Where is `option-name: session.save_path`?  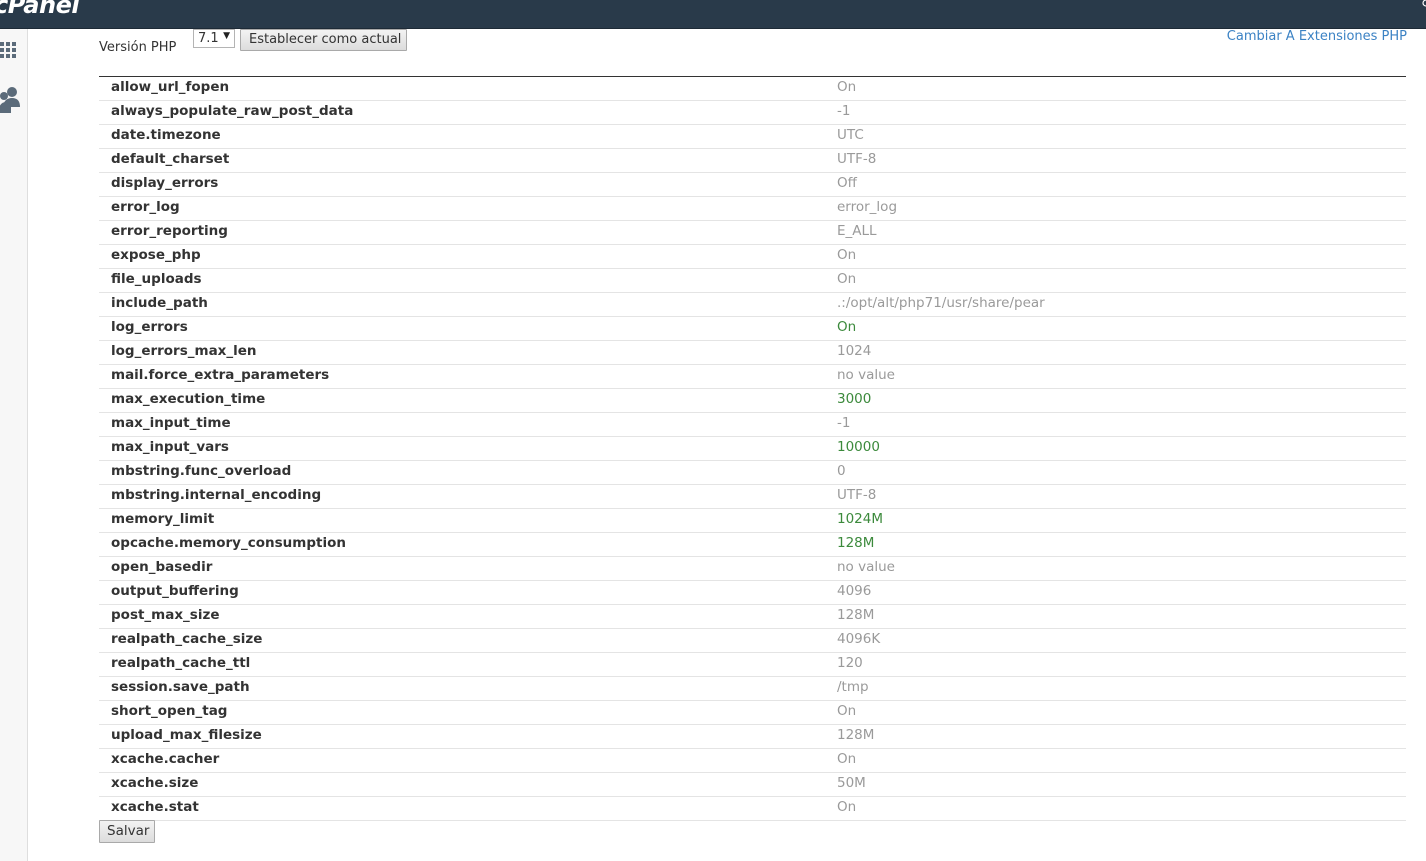 option-name: session.save_path is located at coordinates (180, 687).